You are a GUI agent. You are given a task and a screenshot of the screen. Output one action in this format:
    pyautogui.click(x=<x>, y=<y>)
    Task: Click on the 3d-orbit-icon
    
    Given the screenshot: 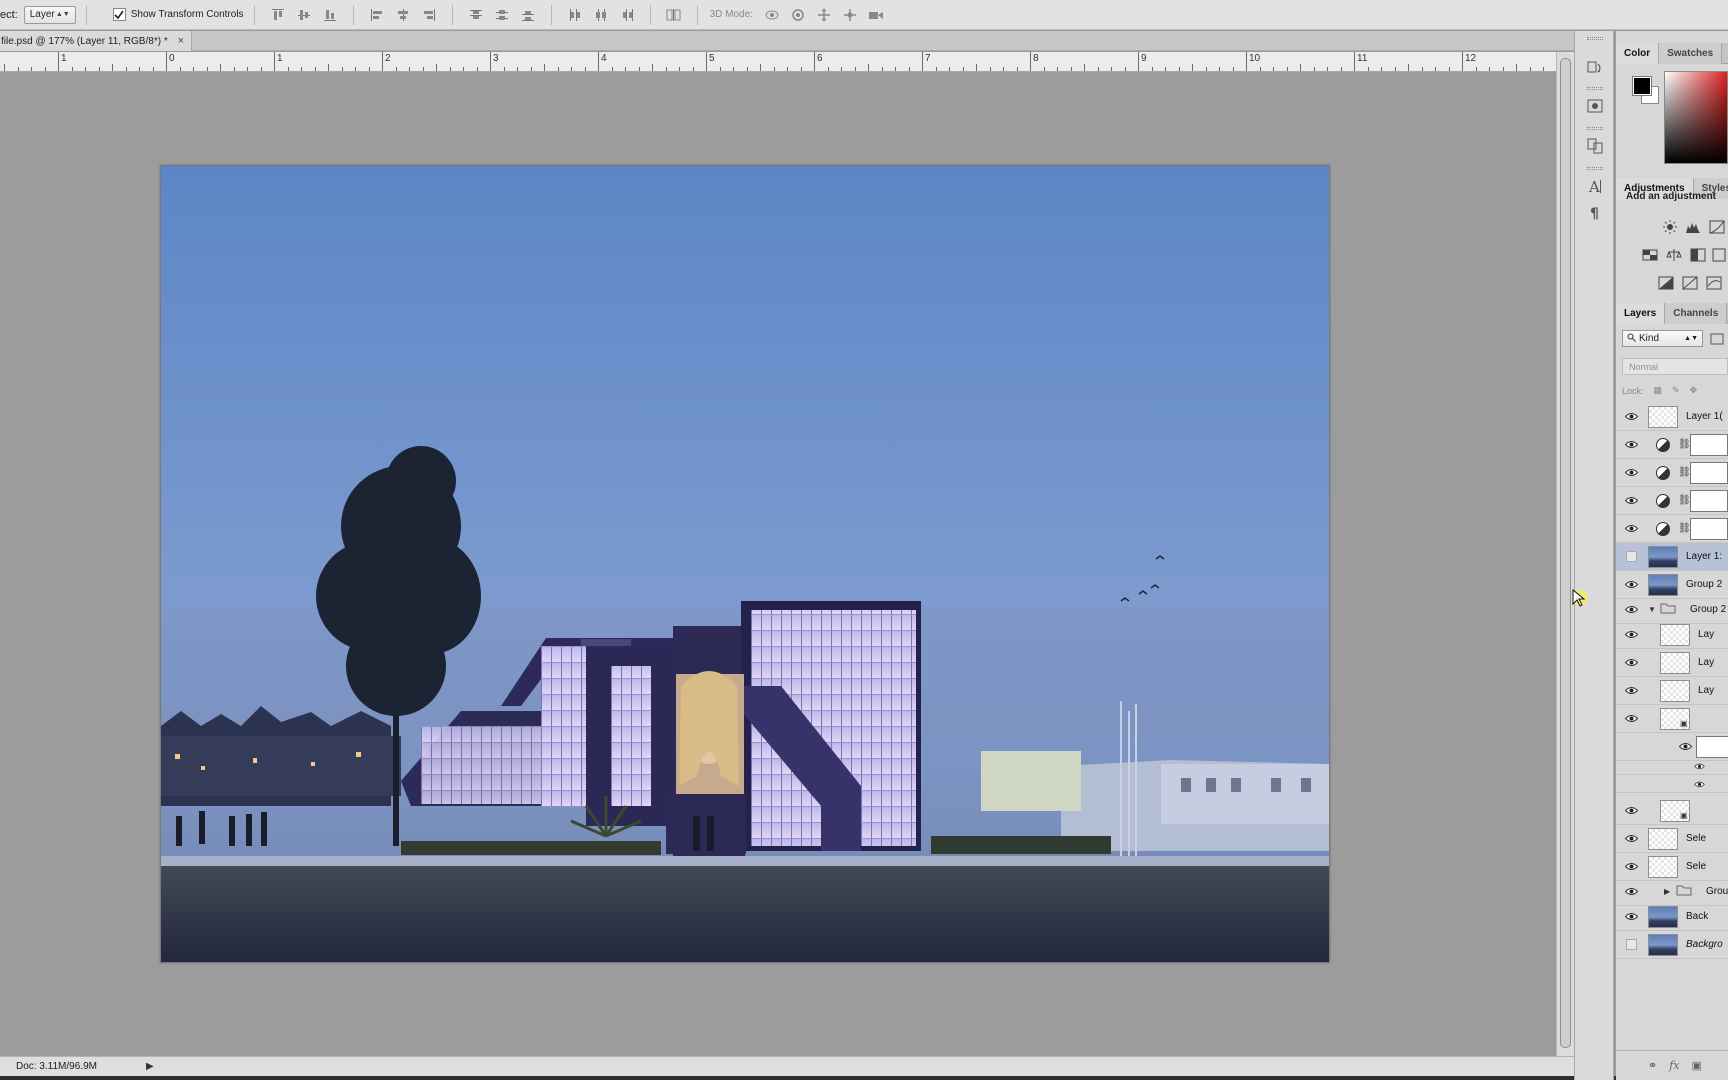 What is the action you would take?
    pyautogui.click(x=772, y=15)
    